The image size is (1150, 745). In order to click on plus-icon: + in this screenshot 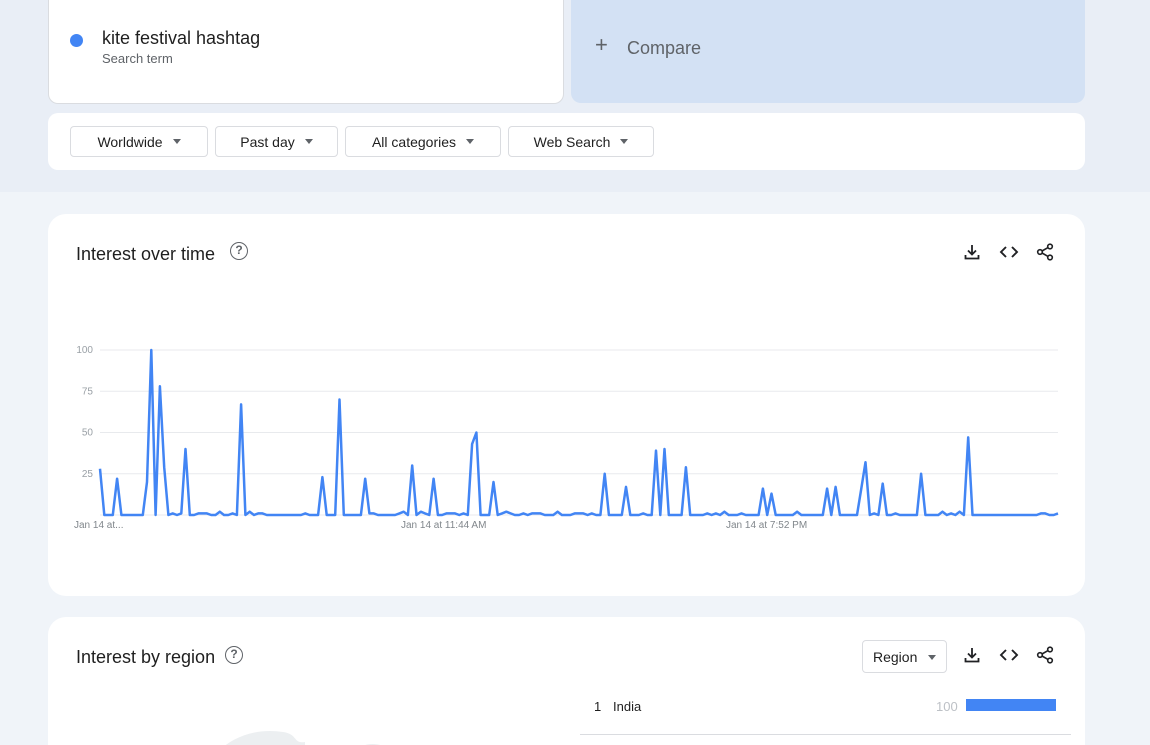, I will do `click(601, 44)`.